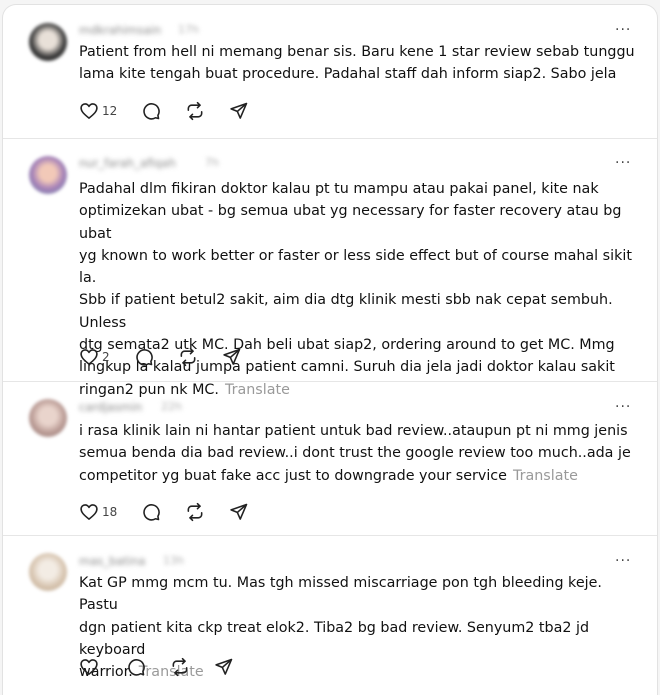  What do you see at coordinates (106, 357) in the screenshot?
I see `like-count: 2` at bounding box center [106, 357].